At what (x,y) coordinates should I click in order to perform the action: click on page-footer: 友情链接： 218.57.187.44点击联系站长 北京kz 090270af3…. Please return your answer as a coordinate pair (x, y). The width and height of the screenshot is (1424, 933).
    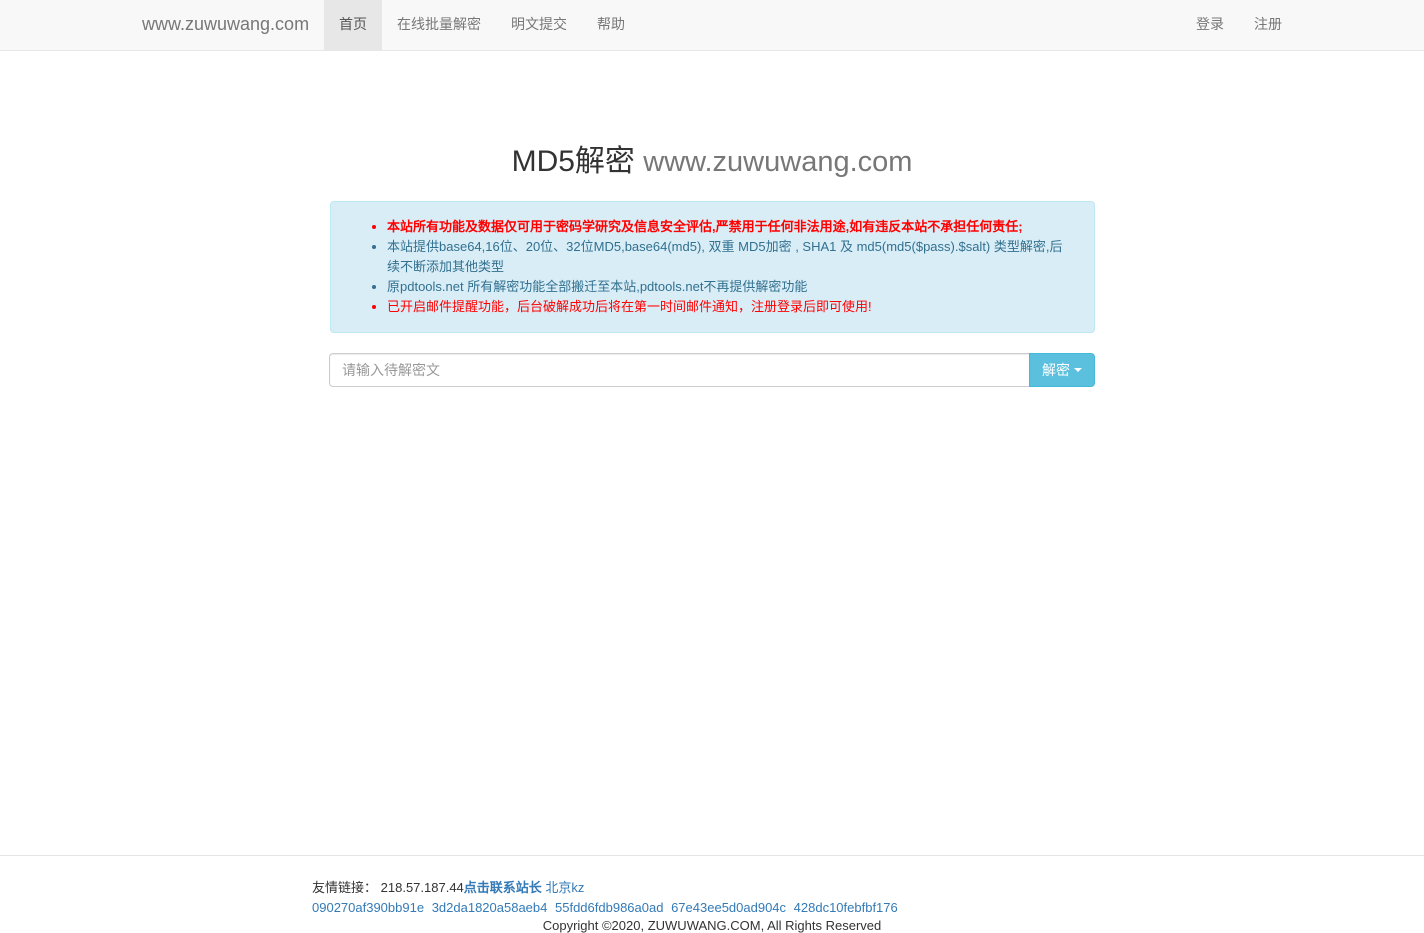
    Looking at the image, I should click on (712, 894).